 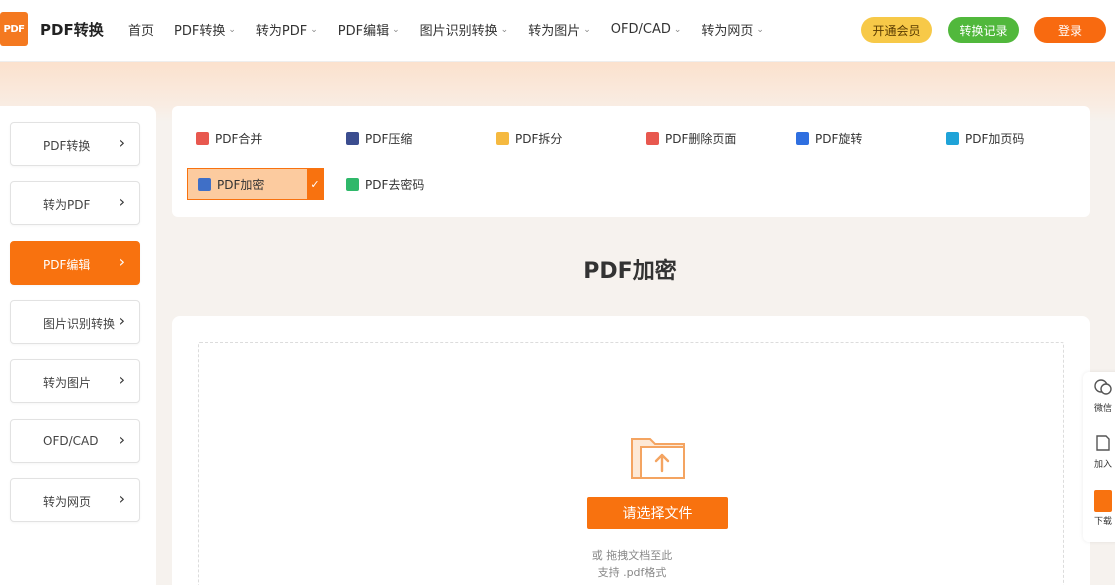 I want to click on sidebar-item-image-ocr: 图片识别转换 ›, so click(x=75, y=322).